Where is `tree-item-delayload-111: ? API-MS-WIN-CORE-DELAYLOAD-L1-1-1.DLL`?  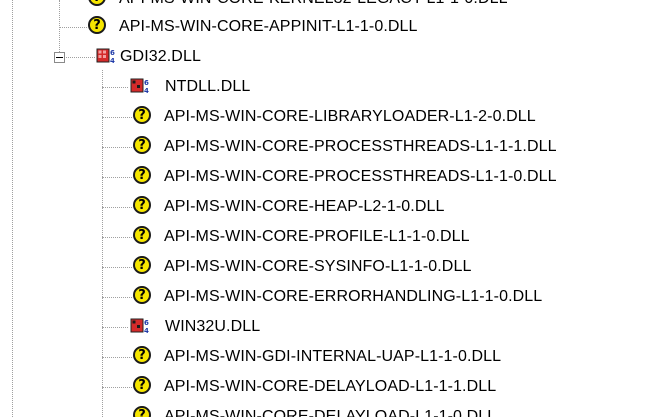 tree-item-delayload-111: ? API-MS-WIN-CORE-DELAYLOAD-L1-1-1.DLL is located at coordinates (332, 387).